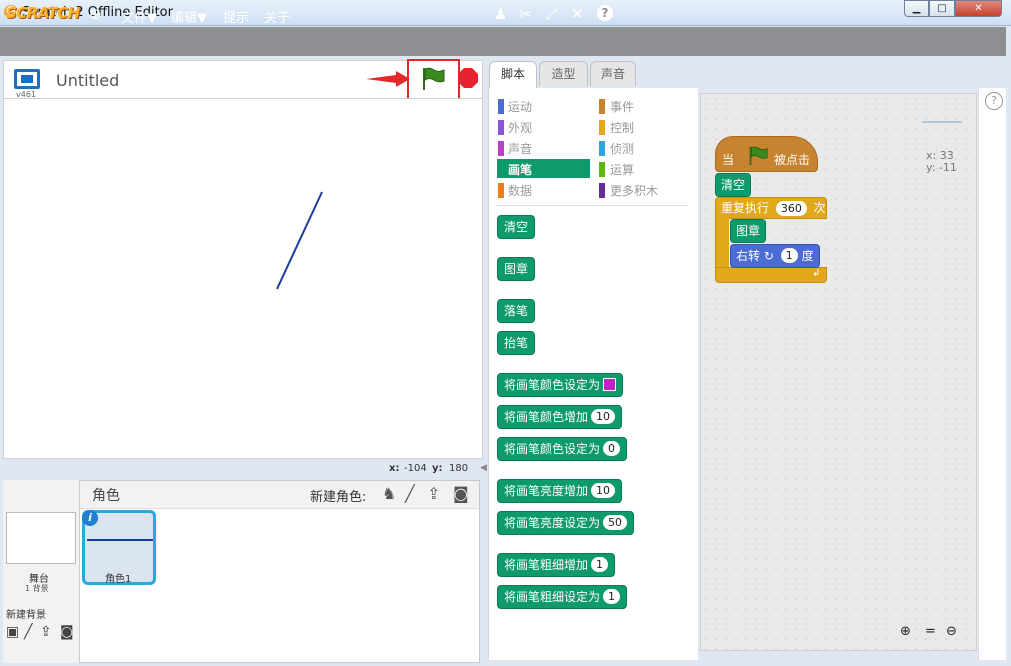 The image size is (1011, 666). I want to click on when-flag-clicked-block: 当 被点击, so click(766, 154).